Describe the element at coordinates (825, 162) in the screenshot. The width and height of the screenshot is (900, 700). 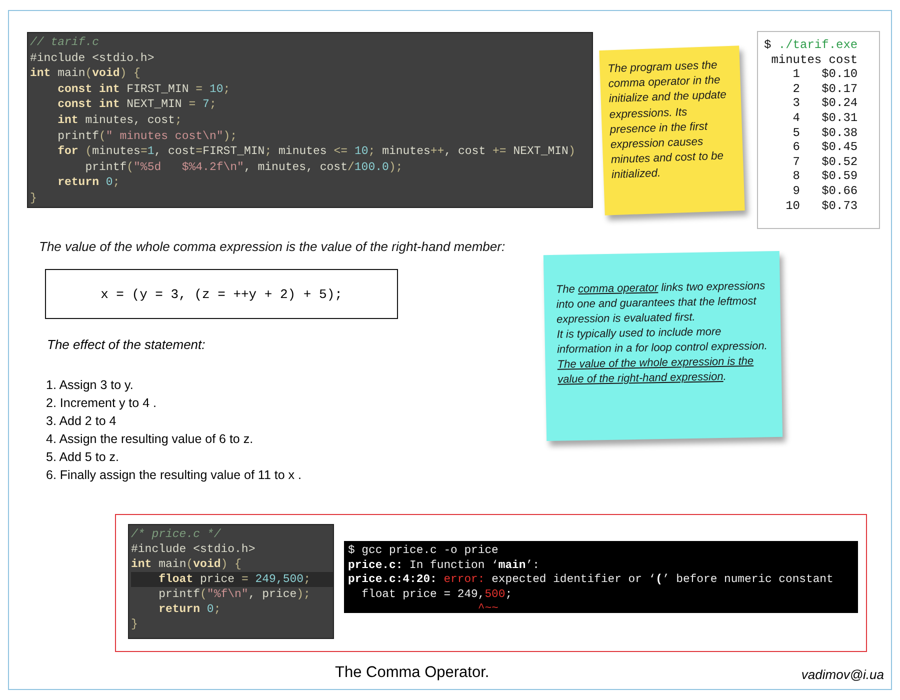
I see `output-line: 7 $0.52` at that location.